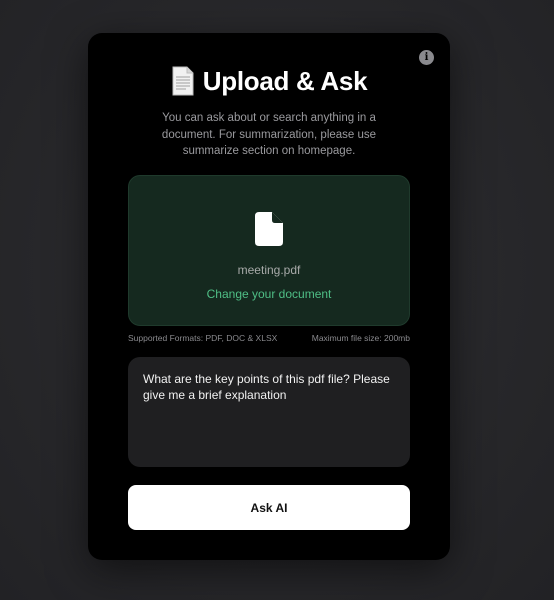  Describe the element at coordinates (269, 270) in the screenshot. I see `file-name: meeting.pdf` at that location.